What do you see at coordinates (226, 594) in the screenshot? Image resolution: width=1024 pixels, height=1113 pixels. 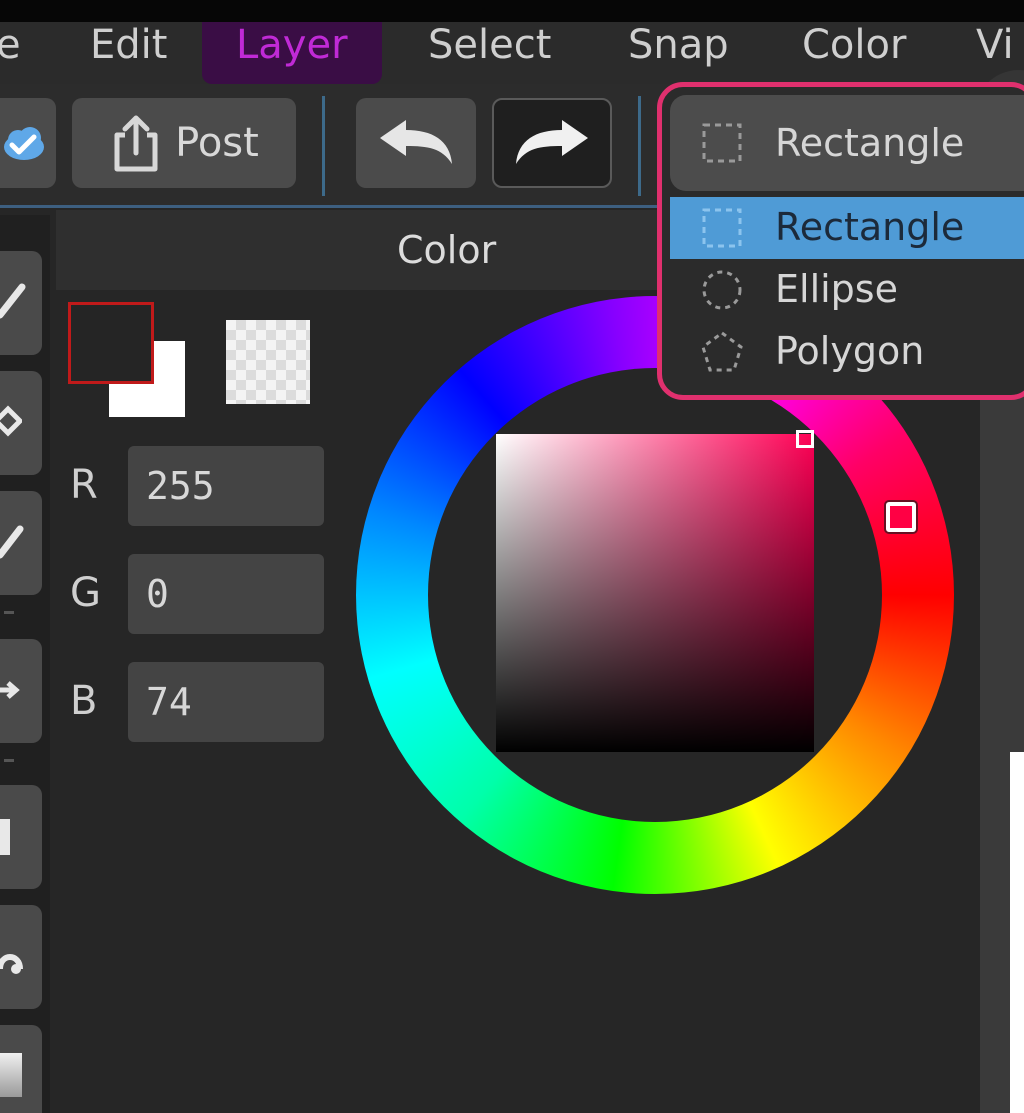 I see `green-field: 0` at bounding box center [226, 594].